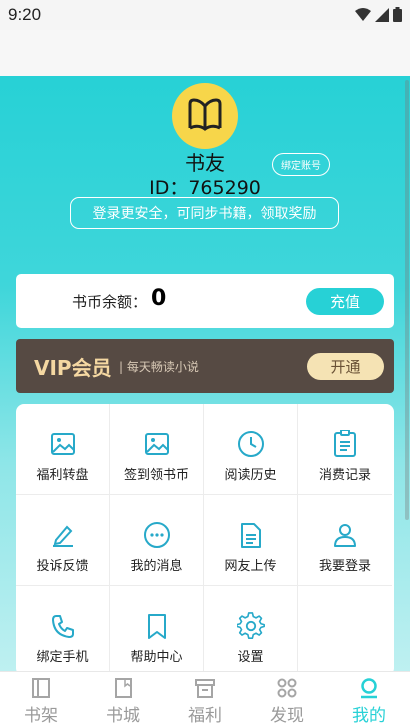  I want to click on bottom-nav: 书架 书城 福利 发现 我的, so click(205, 699).